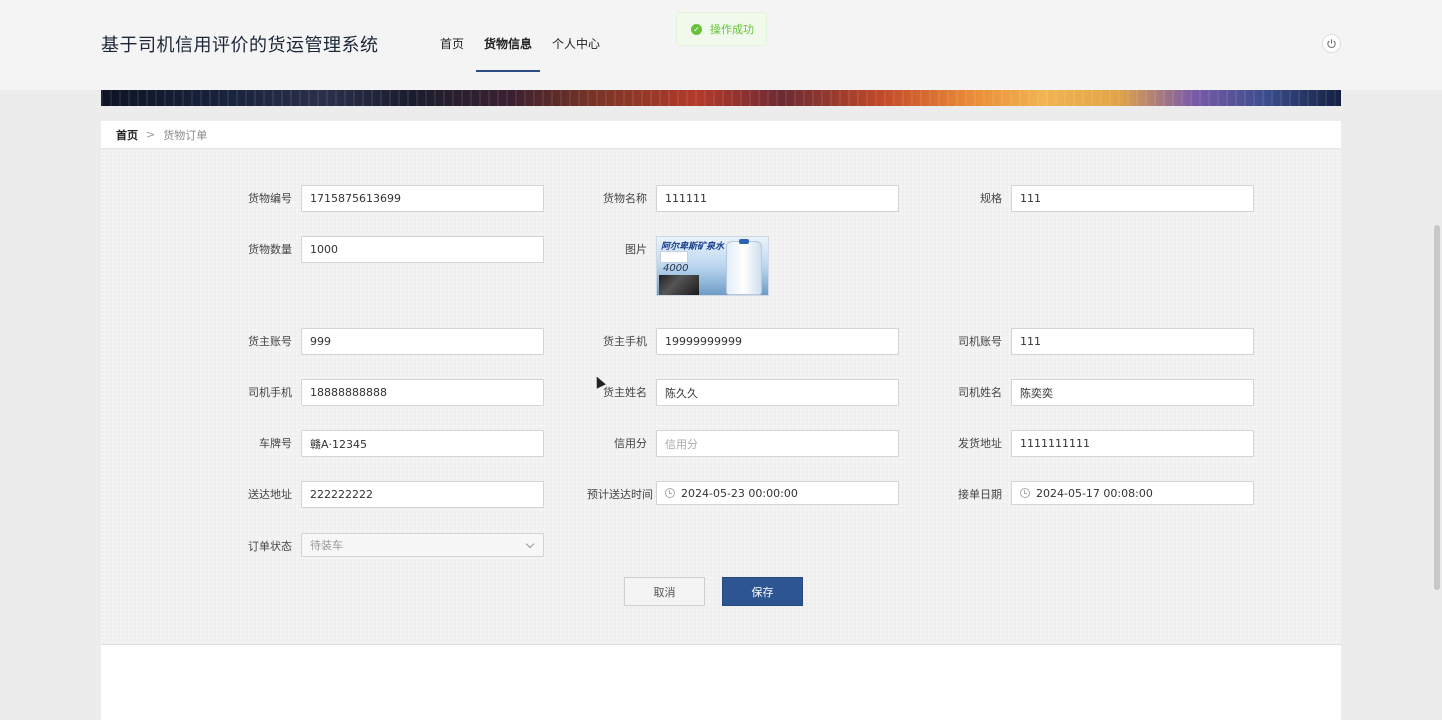 The height and width of the screenshot is (720, 1442). What do you see at coordinates (326, 545) in the screenshot?
I see `status-value: 待装车` at bounding box center [326, 545].